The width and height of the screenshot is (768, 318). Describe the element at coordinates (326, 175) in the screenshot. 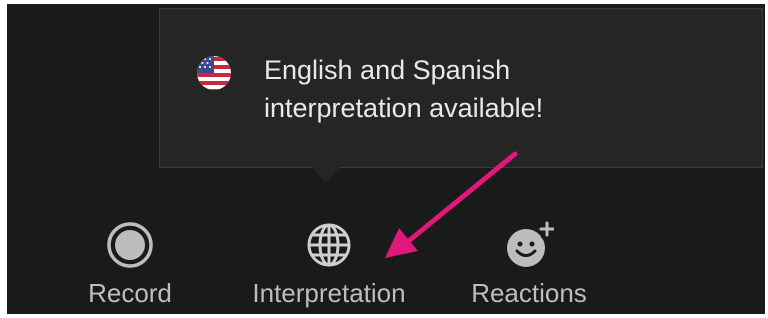

I see `tooltip-caret` at that location.